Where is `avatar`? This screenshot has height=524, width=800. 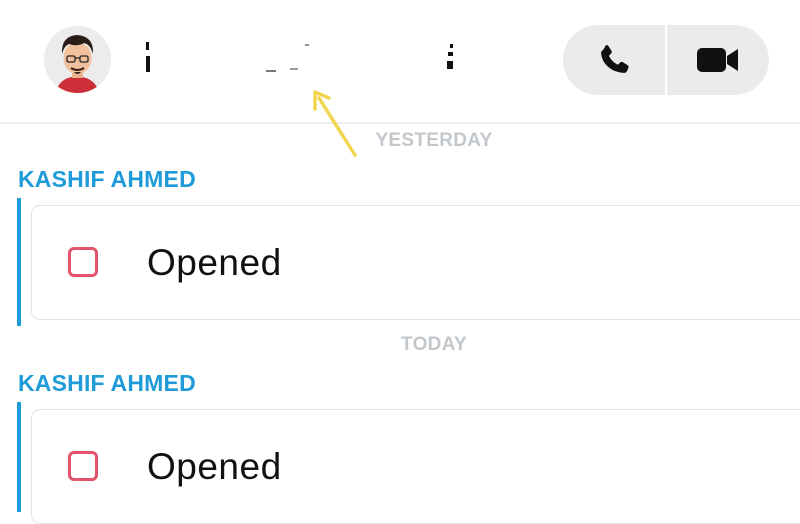
avatar is located at coordinates (77, 59).